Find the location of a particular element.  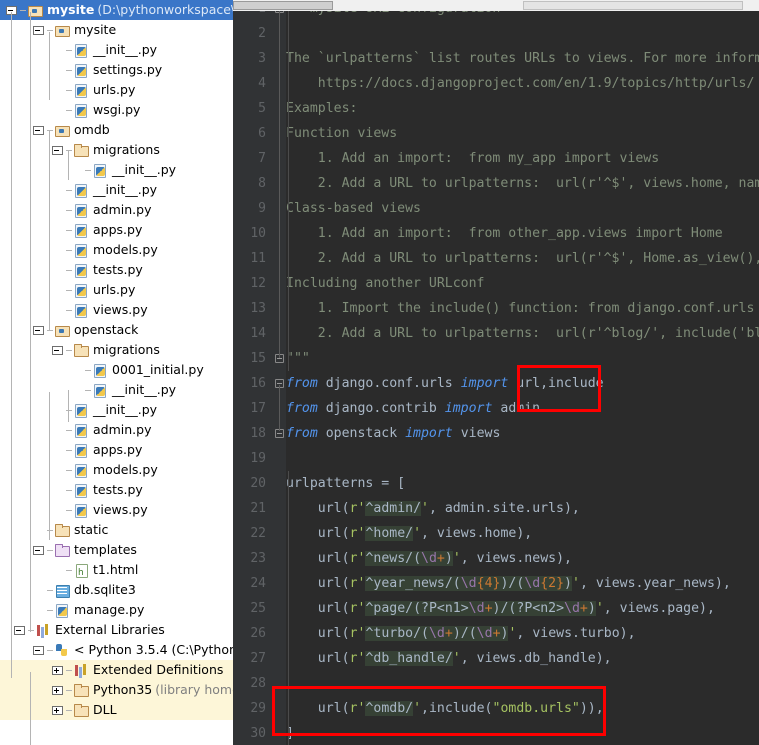

indent-guide is located at coordinates (288, 185).